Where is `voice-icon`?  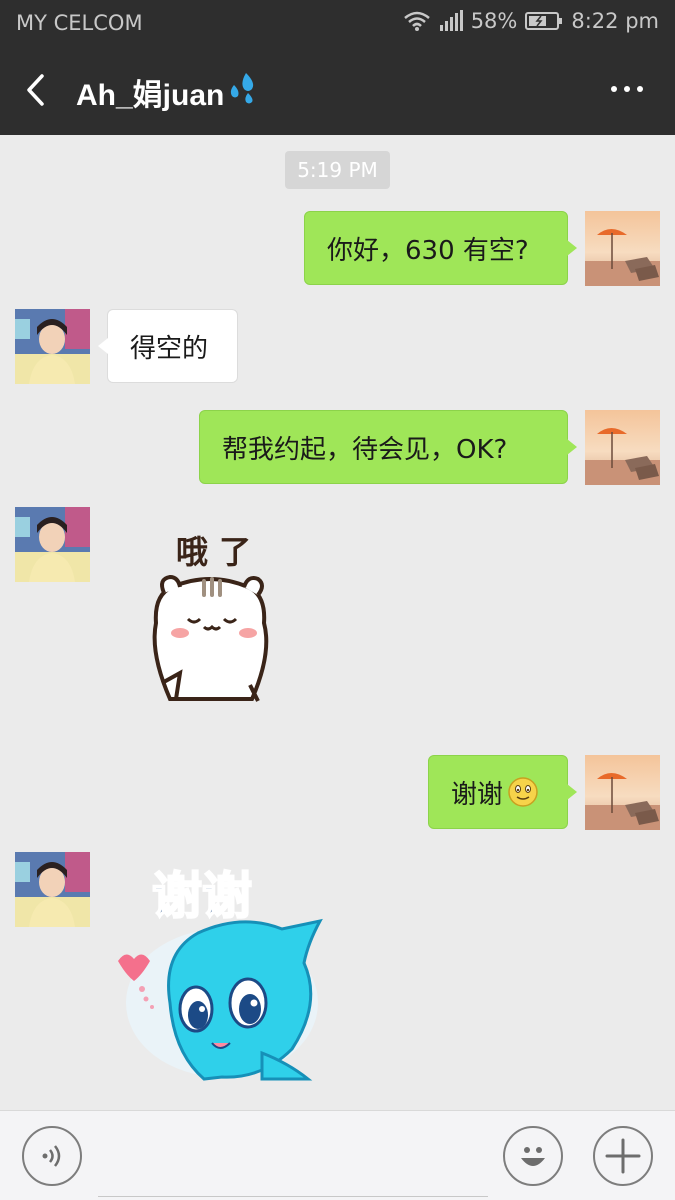
voice-icon is located at coordinates (51, 1156).